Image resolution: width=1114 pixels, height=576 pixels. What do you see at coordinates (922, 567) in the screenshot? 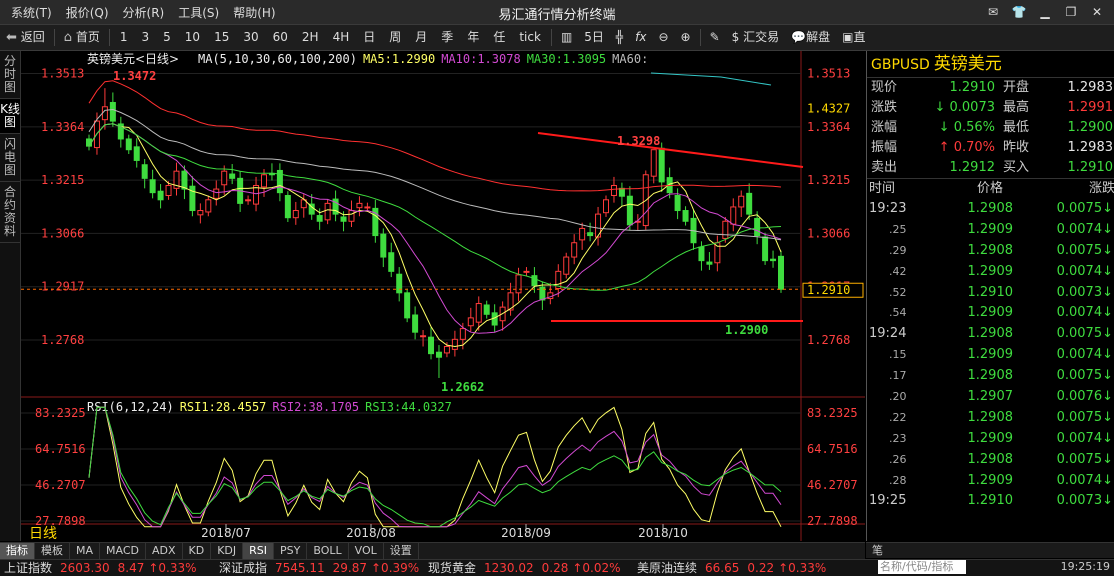
I see `search-input: 名称/代码/指标` at bounding box center [922, 567].